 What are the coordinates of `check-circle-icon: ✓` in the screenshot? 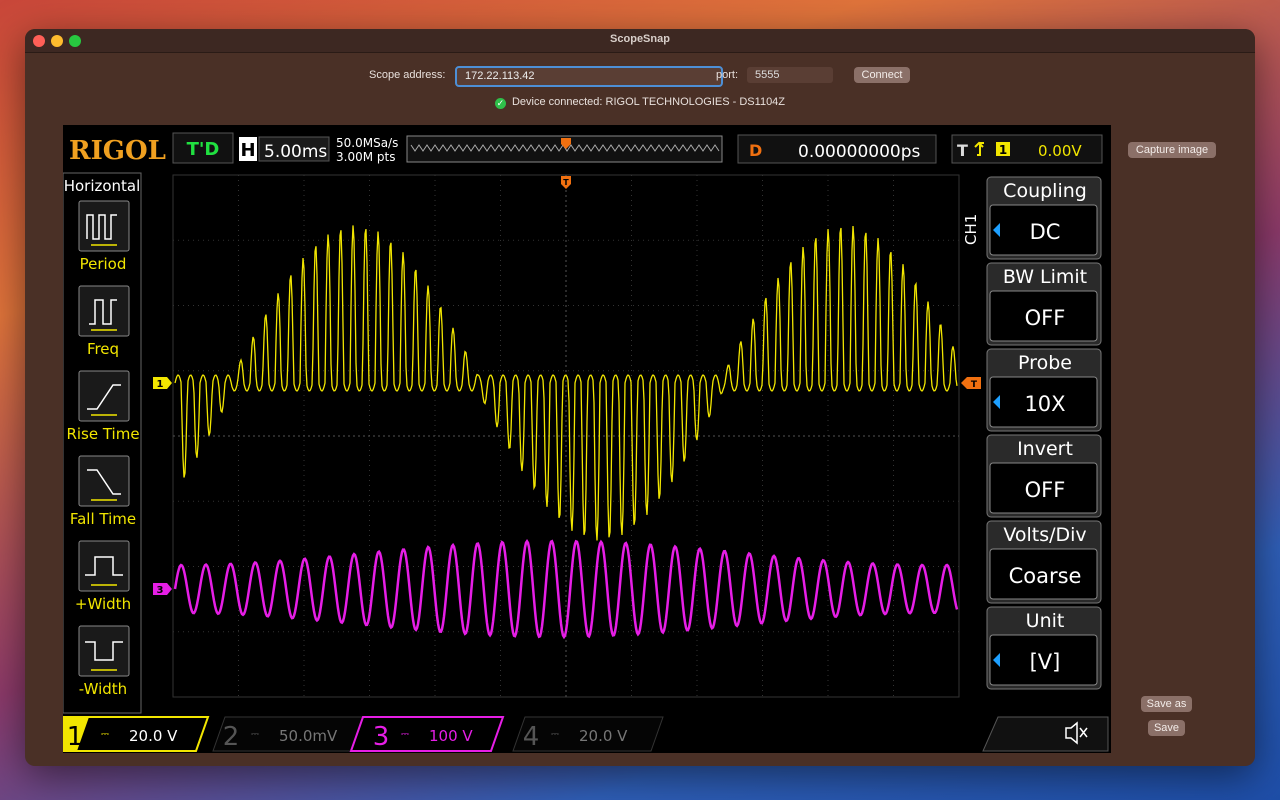 It's located at (500, 103).